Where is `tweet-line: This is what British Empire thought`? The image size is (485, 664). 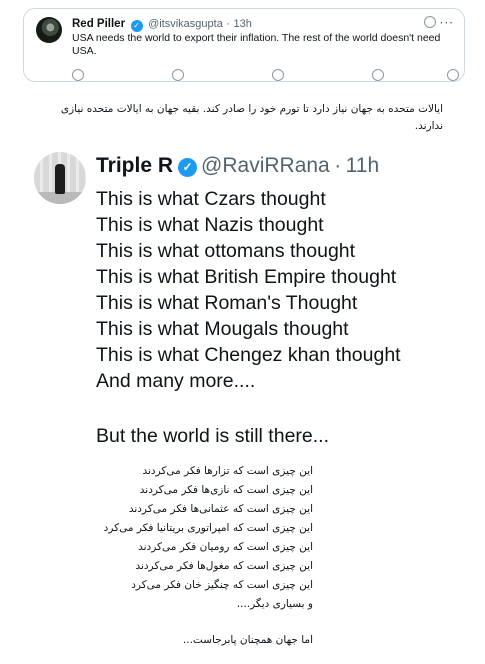 tweet-line: This is what British Empire thought is located at coordinates (246, 277).